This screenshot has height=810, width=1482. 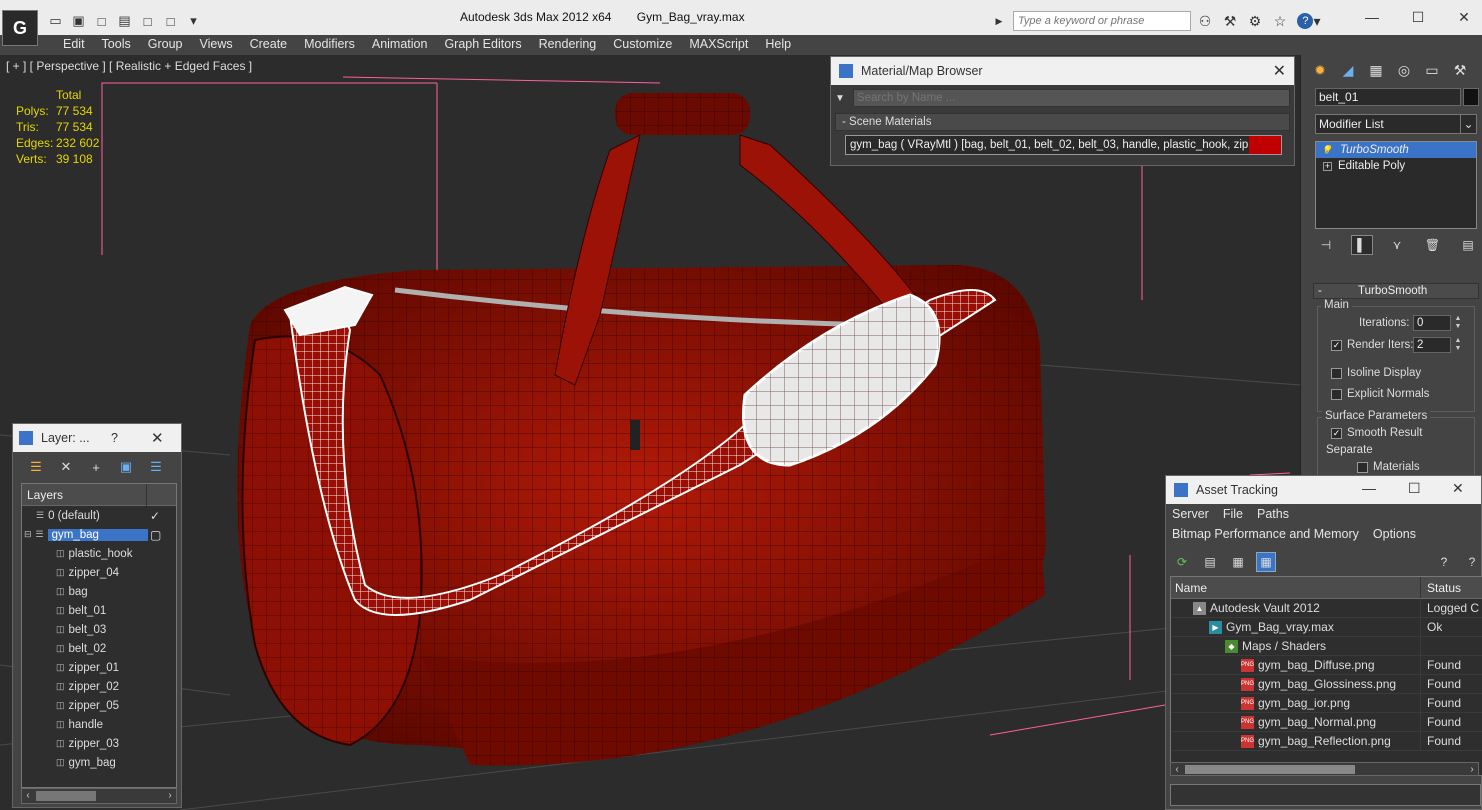 What do you see at coordinates (215, 45) in the screenshot?
I see `menu-views: Views` at bounding box center [215, 45].